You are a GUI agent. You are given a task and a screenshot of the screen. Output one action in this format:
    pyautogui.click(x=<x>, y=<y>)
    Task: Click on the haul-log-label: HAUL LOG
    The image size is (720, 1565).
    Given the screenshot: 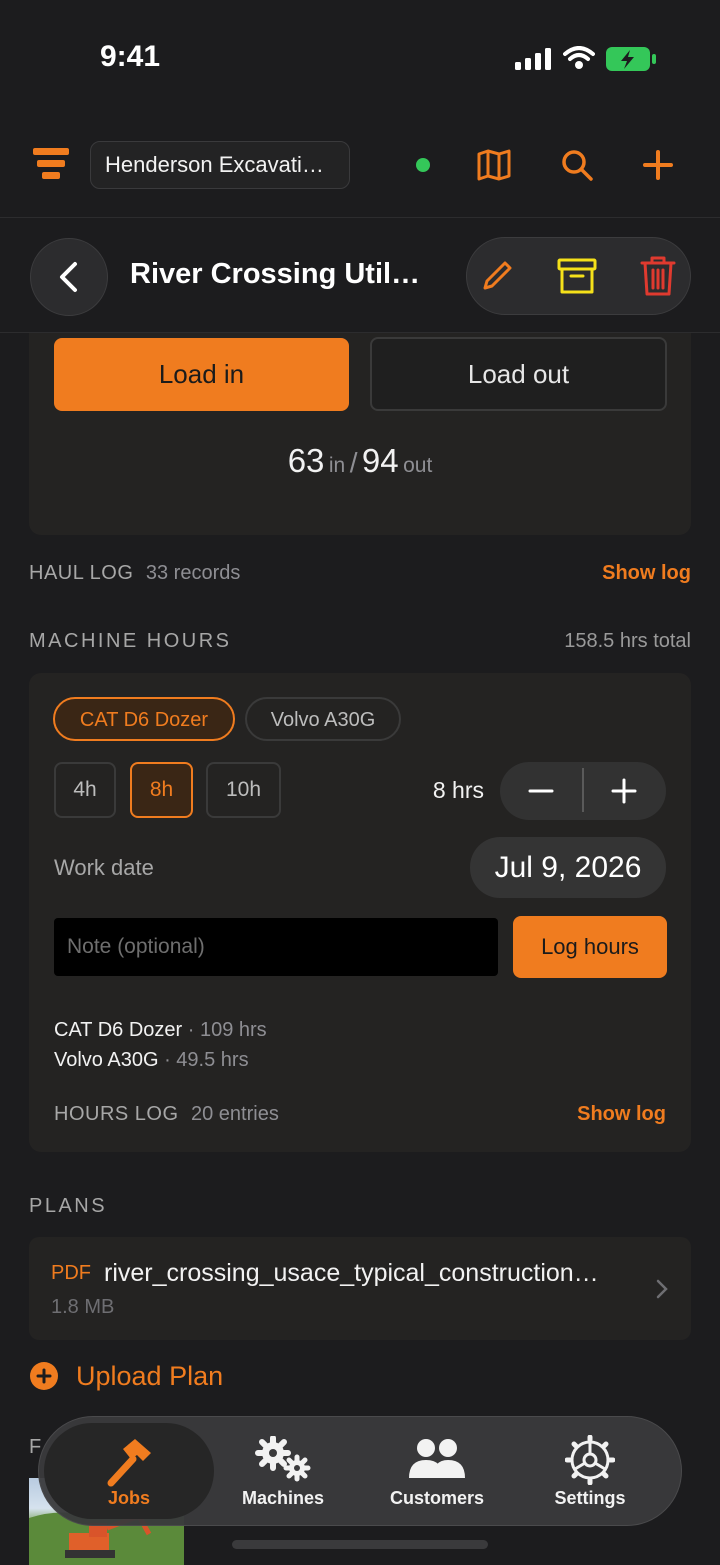 What is the action you would take?
    pyautogui.click(x=81, y=573)
    